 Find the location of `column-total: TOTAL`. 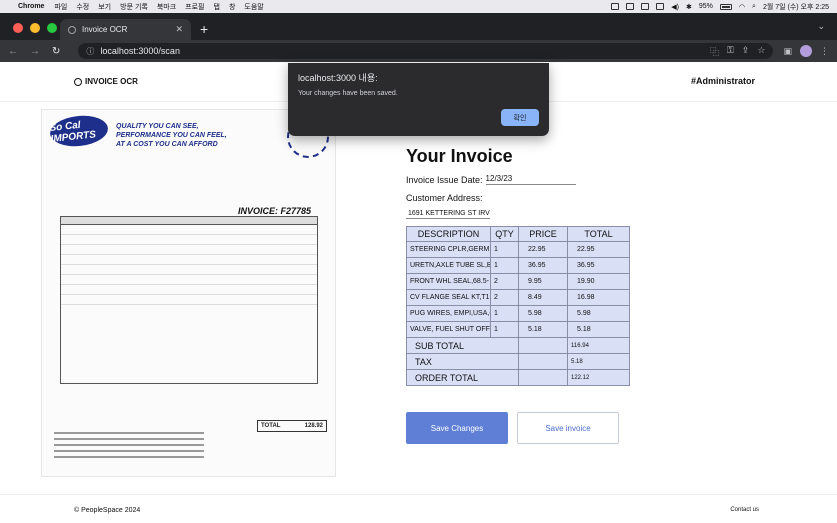

column-total: TOTAL is located at coordinates (598, 234).